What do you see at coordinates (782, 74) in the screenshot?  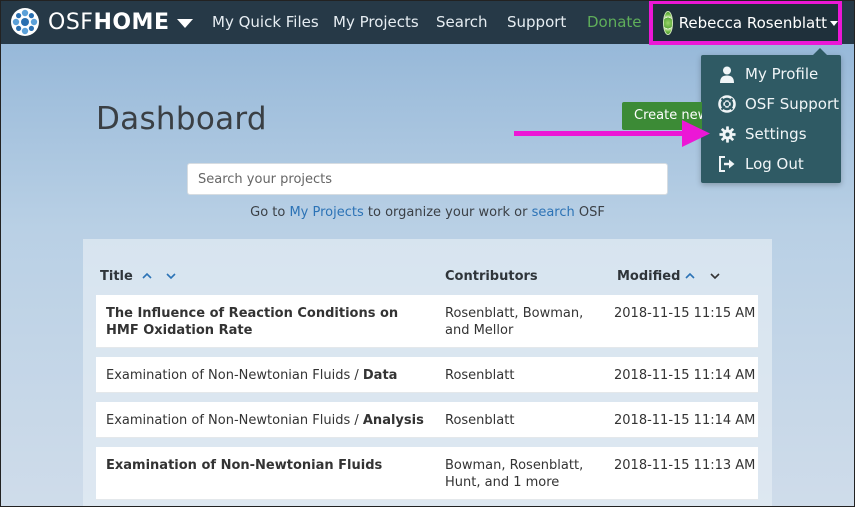 I see `menu-item-label: My Profile` at bounding box center [782, 74].